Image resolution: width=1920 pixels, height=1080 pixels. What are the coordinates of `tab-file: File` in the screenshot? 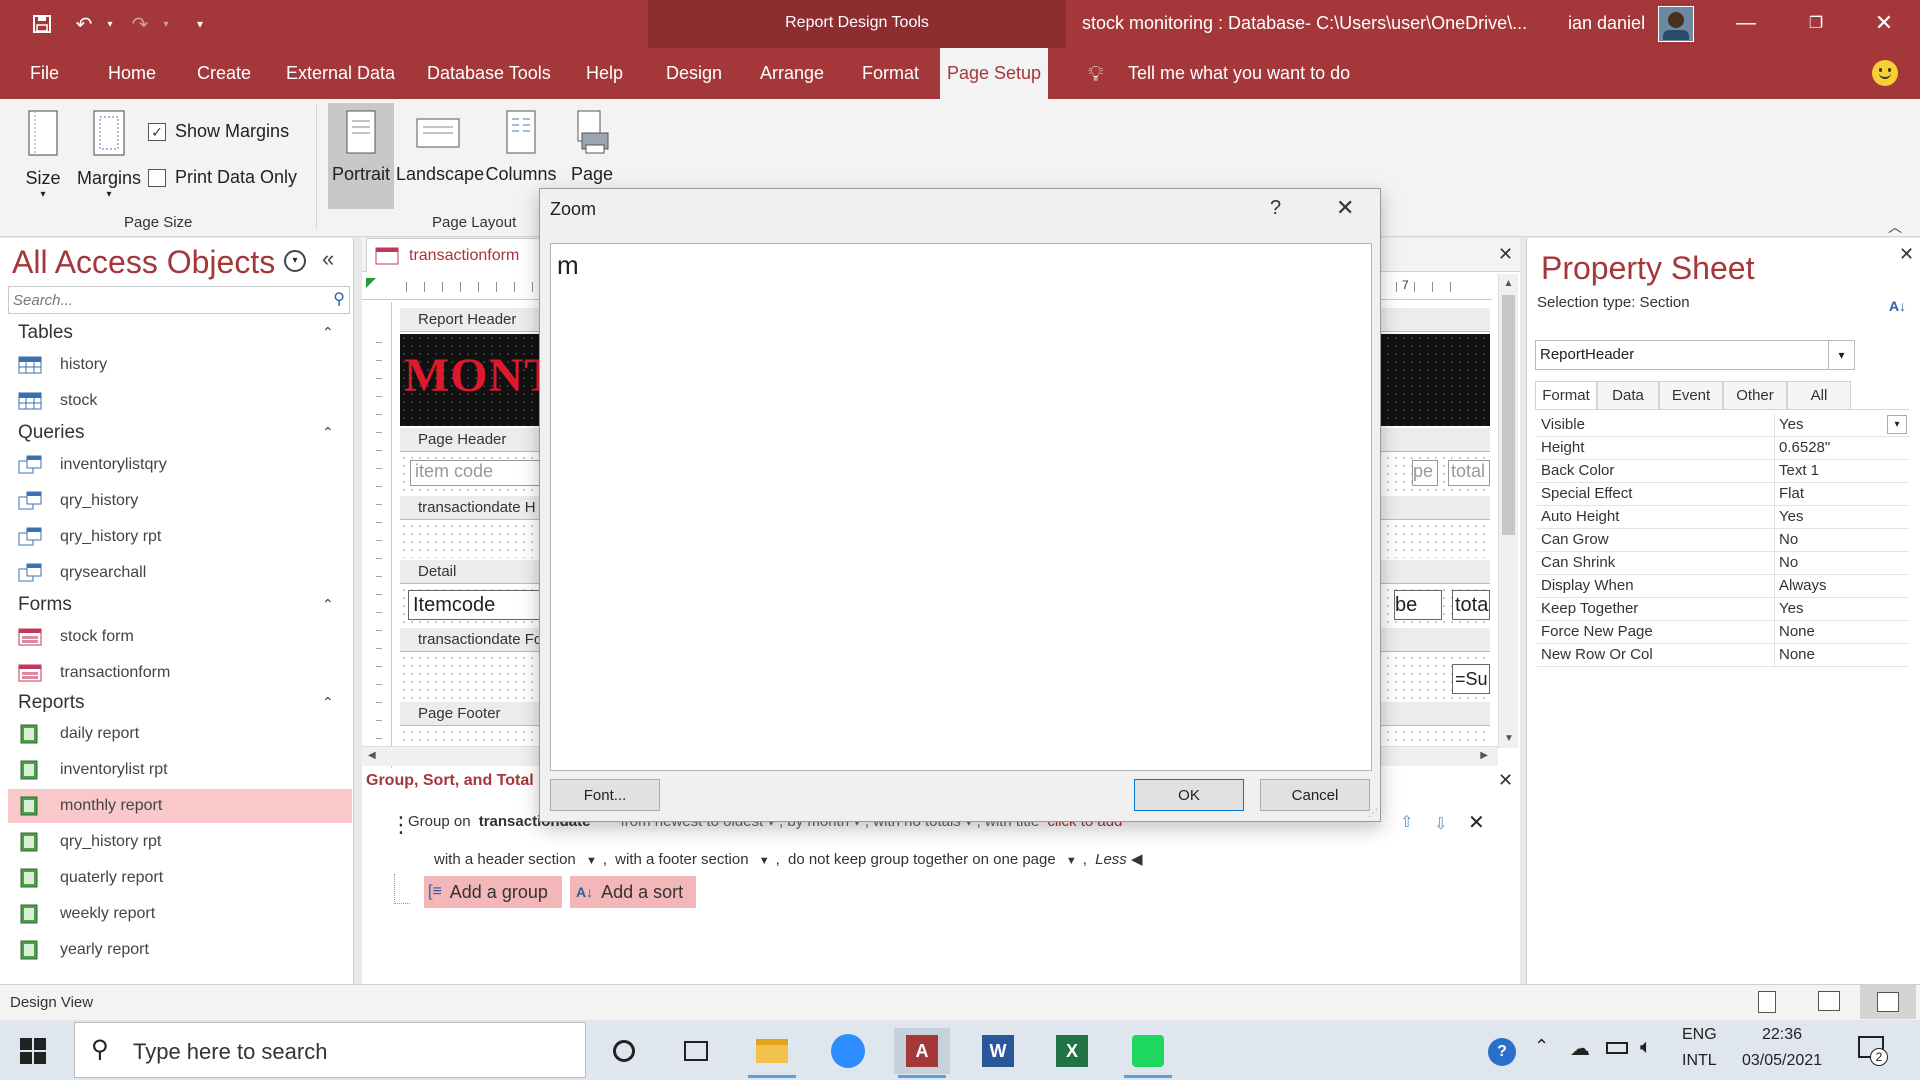 It's located at (44, 73).